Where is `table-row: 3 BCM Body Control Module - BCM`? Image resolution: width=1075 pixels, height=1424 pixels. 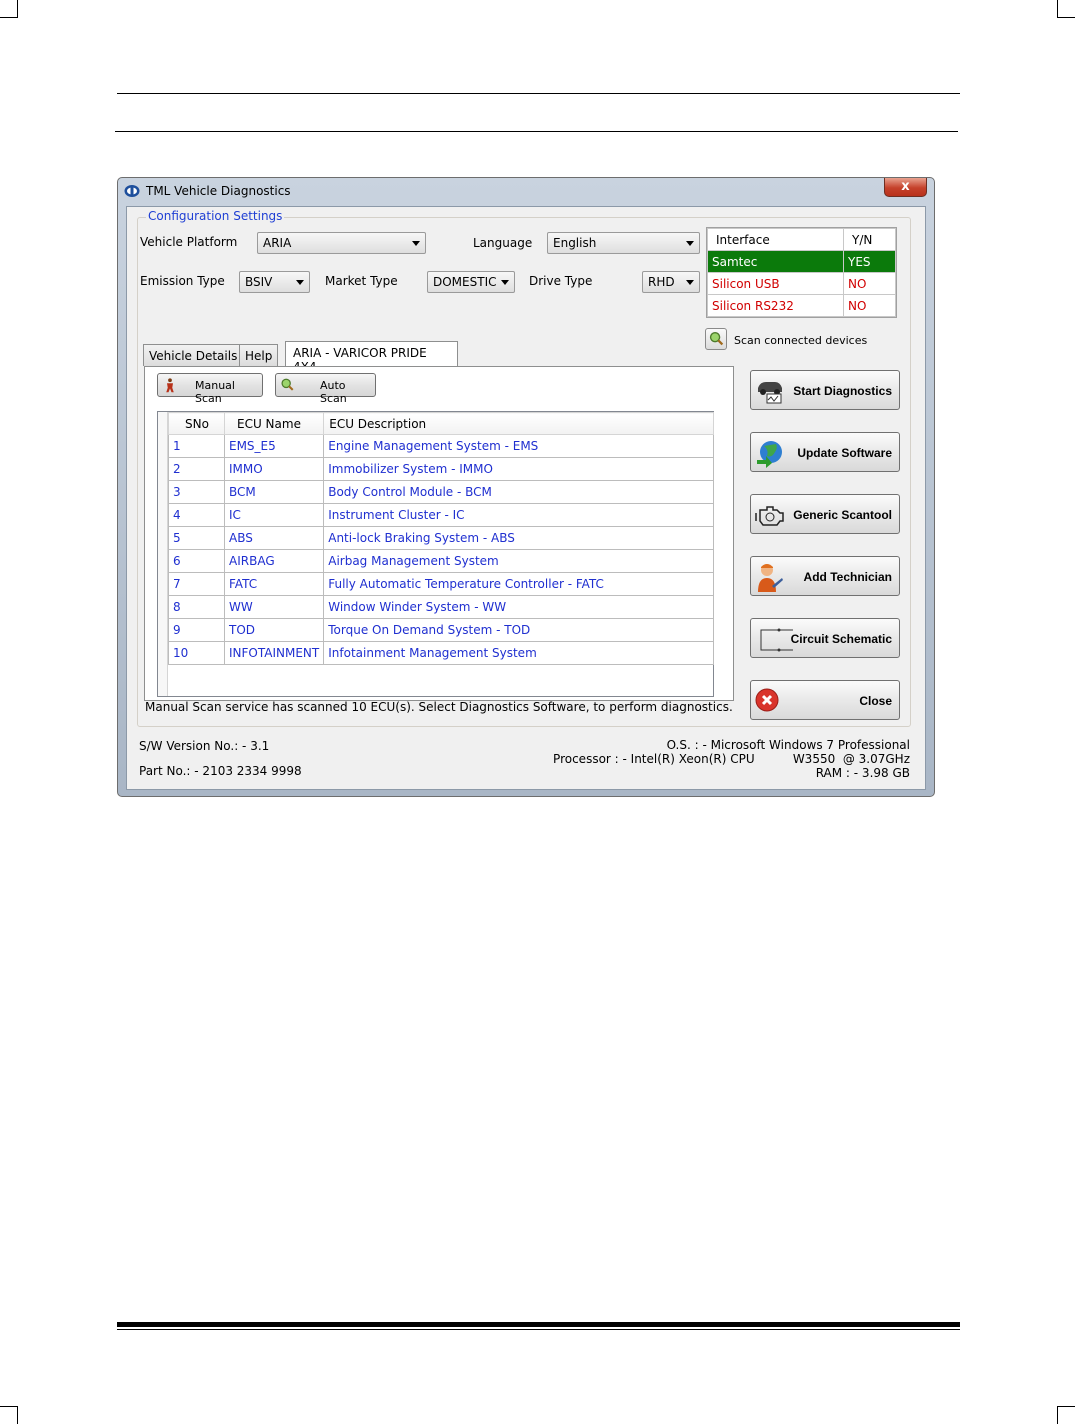 table-row: 3 BCM Body Control Module - BCM is located at coordinates (441, 492).